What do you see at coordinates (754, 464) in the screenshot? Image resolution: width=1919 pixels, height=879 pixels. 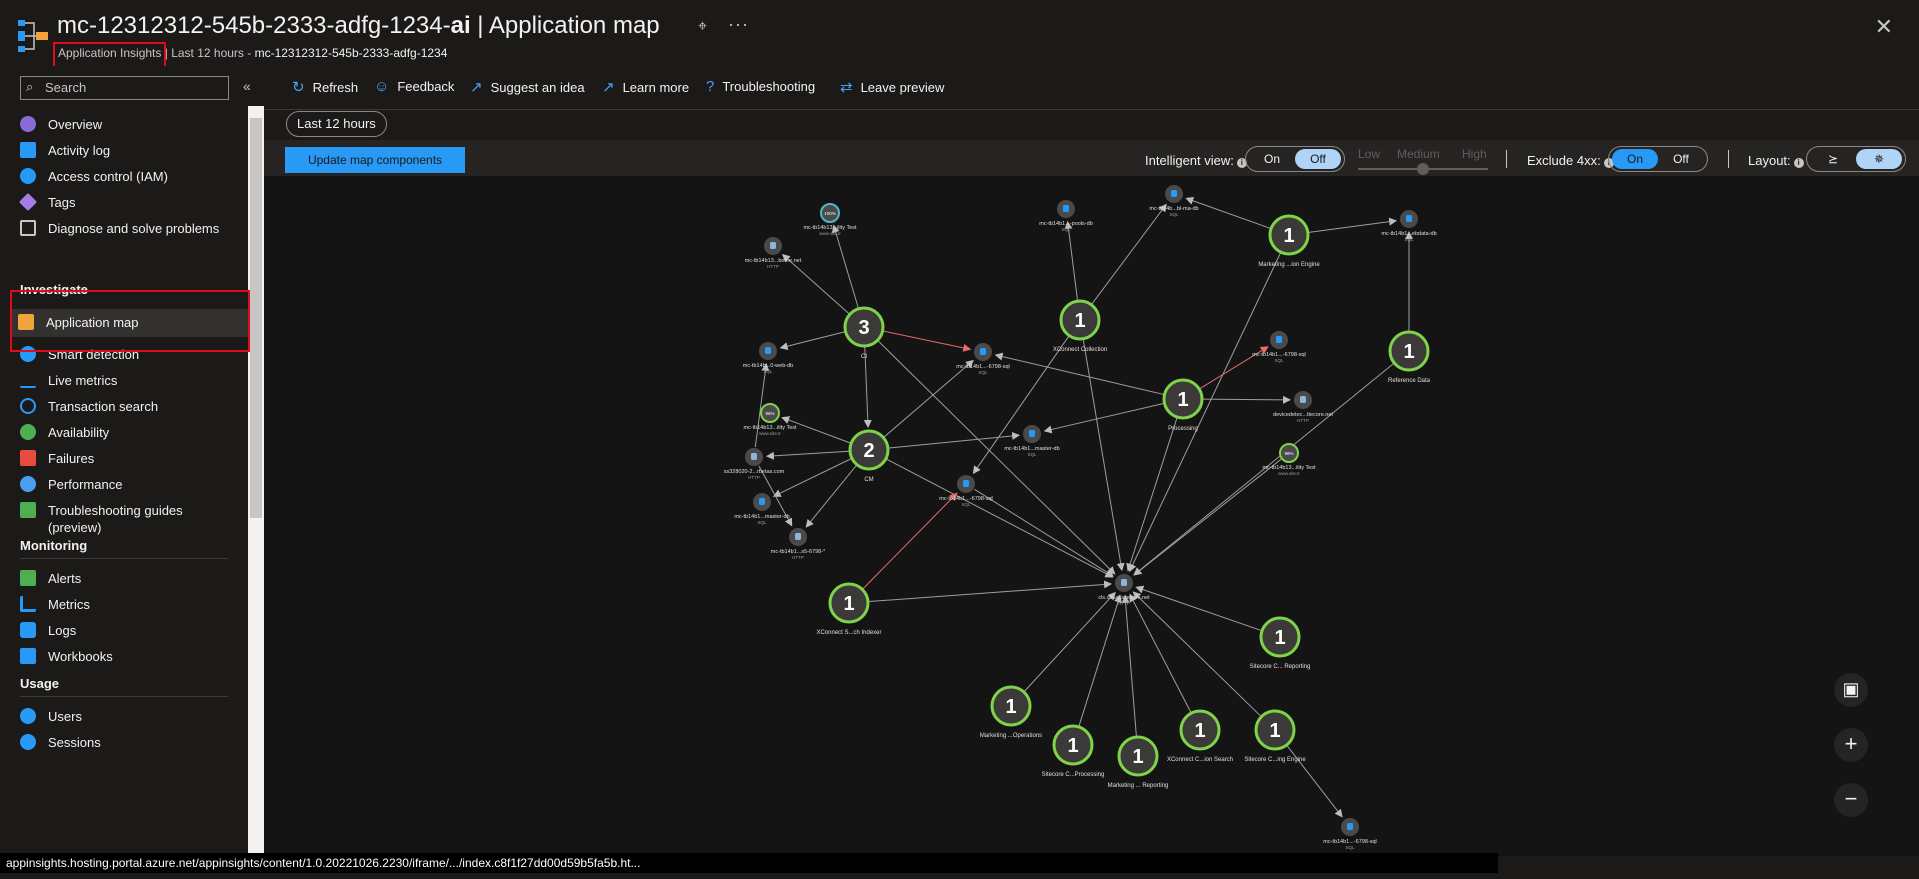 I see `dependency-node-ss1: ss328020-2...rbetas.comHTTP` at bounding box center [754, 464].